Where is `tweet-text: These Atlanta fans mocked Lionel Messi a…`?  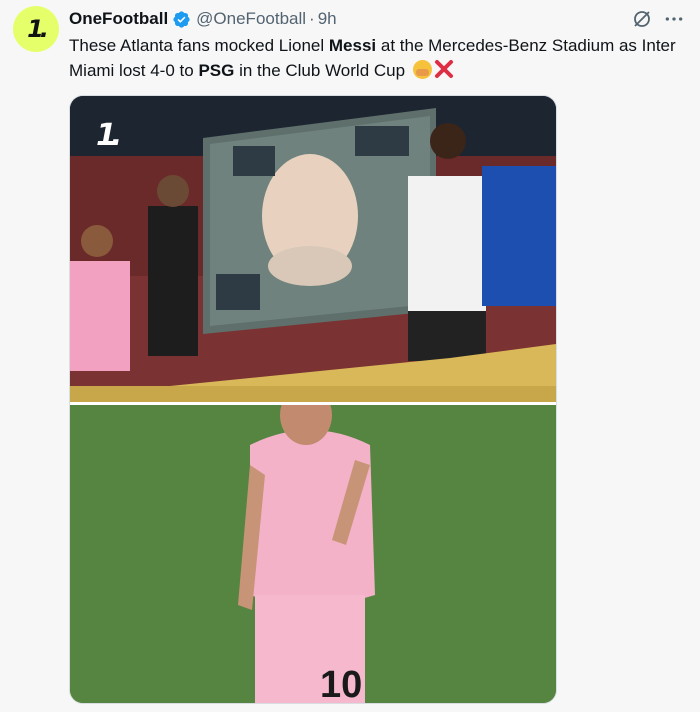
tweet-text: These Atlanta fans mocked Lionel Messi a… is located at coordinates (379, 58).